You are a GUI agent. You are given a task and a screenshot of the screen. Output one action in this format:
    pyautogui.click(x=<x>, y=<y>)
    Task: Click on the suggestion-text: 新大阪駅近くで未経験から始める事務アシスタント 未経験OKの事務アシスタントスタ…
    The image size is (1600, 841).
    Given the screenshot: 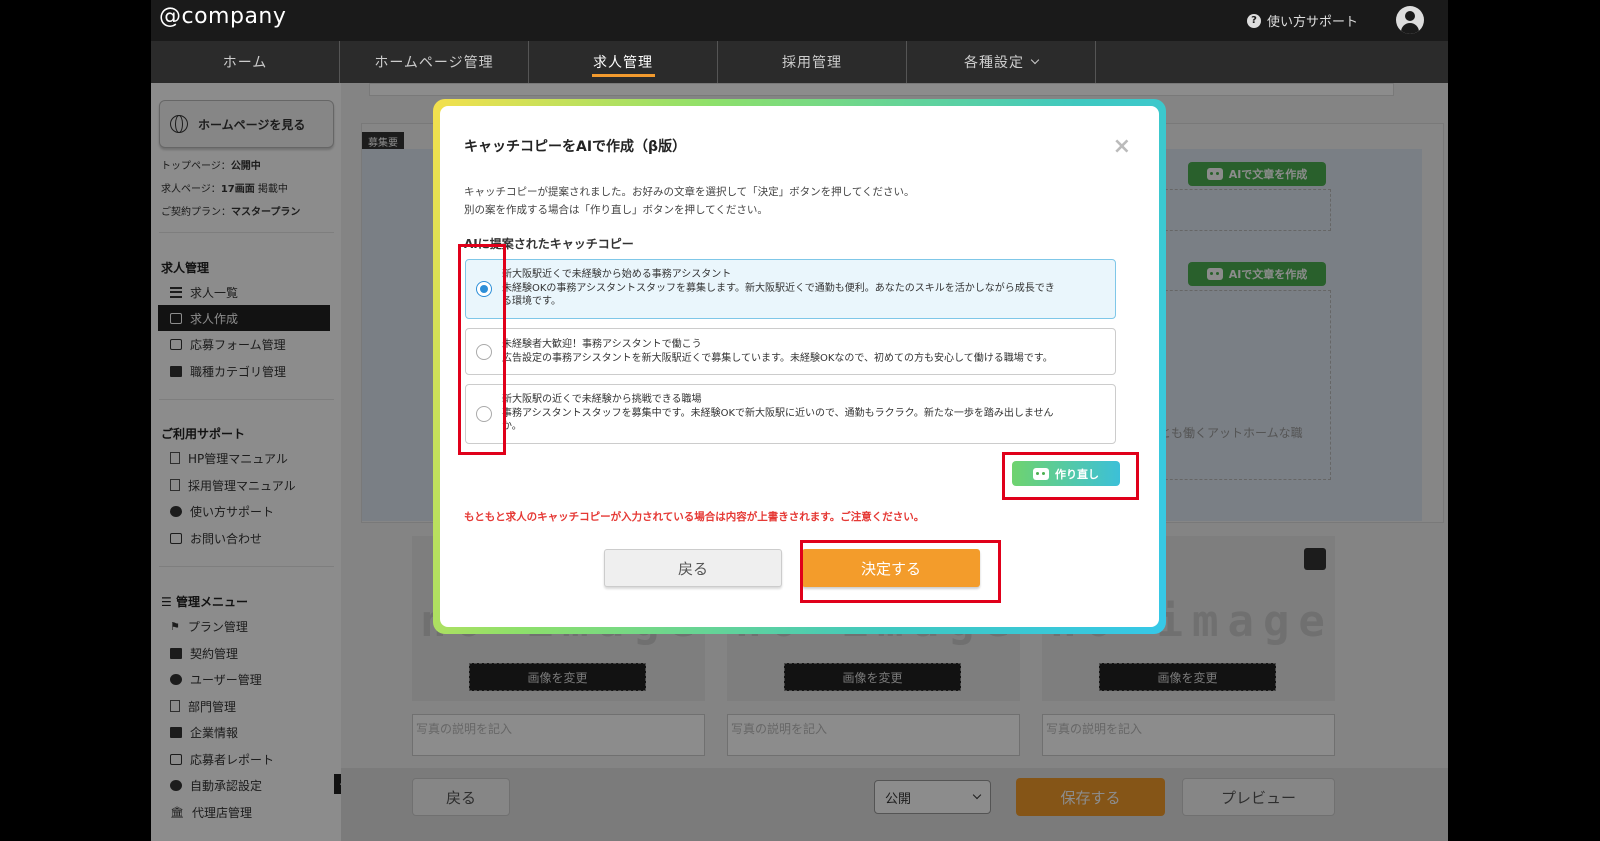 What is the action you would take?
    pyautogui.click(x=778, y=288)
    